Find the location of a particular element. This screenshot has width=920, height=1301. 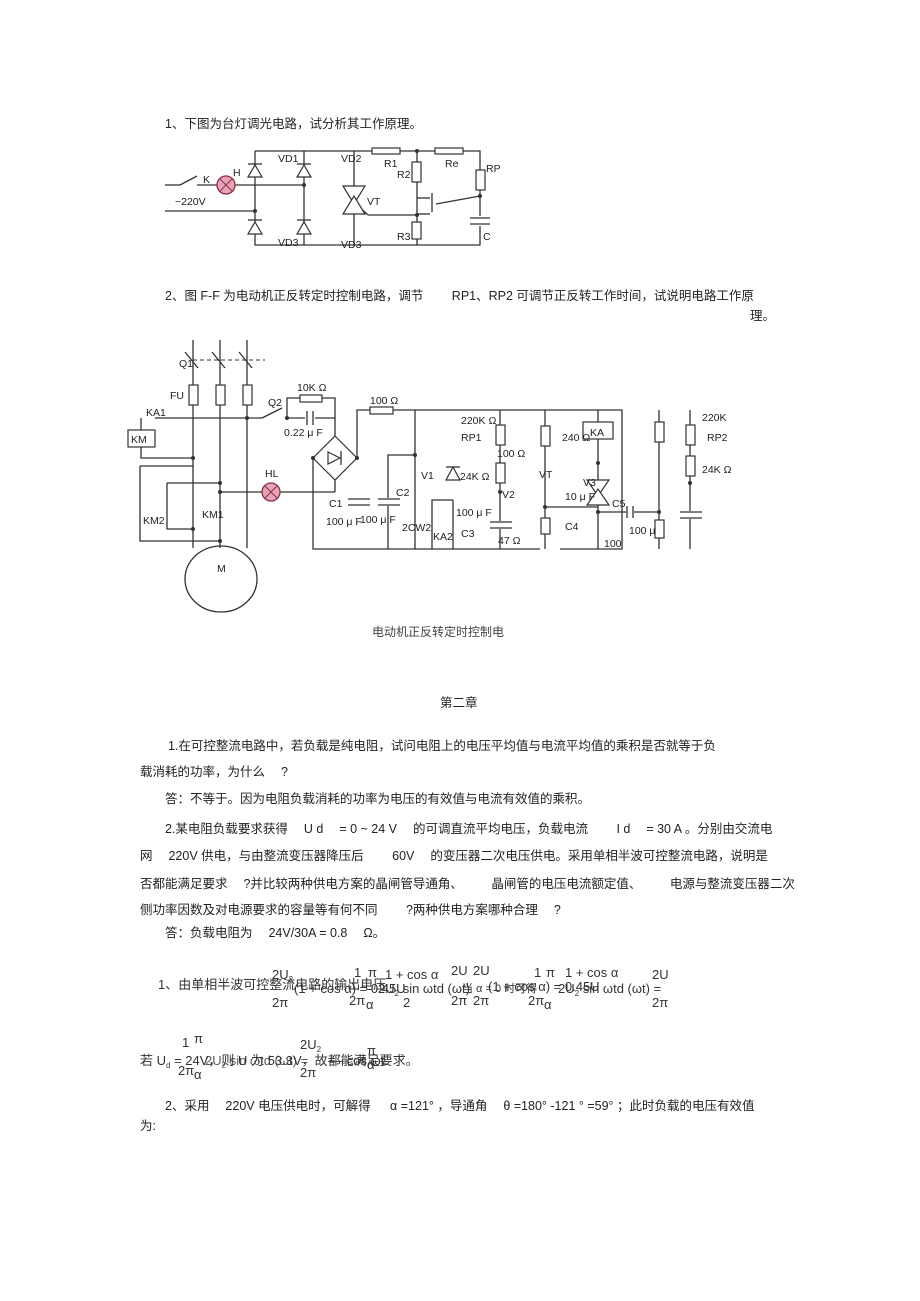

chapter-title: 第二章 is located at coordinates (459, 703).